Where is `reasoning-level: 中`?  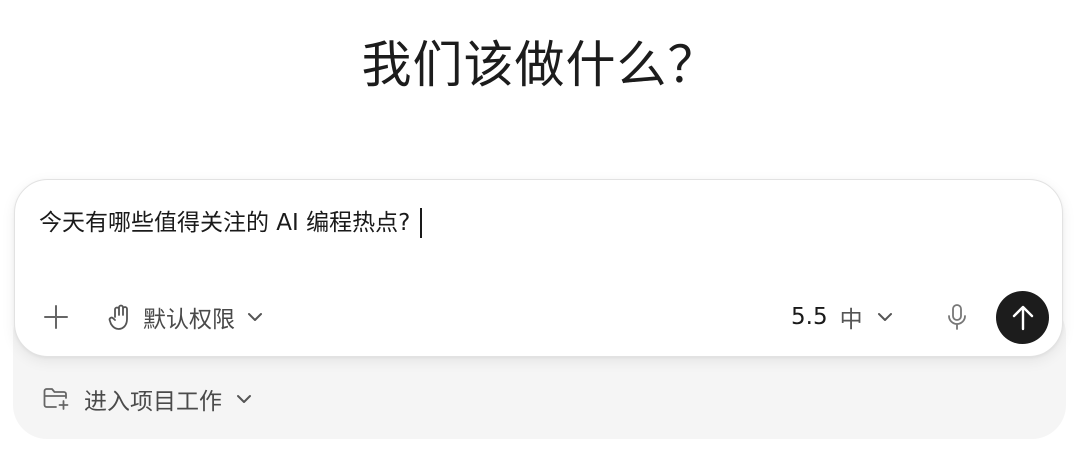
reasoning-level: 中 is located at coordinates (851, 320).